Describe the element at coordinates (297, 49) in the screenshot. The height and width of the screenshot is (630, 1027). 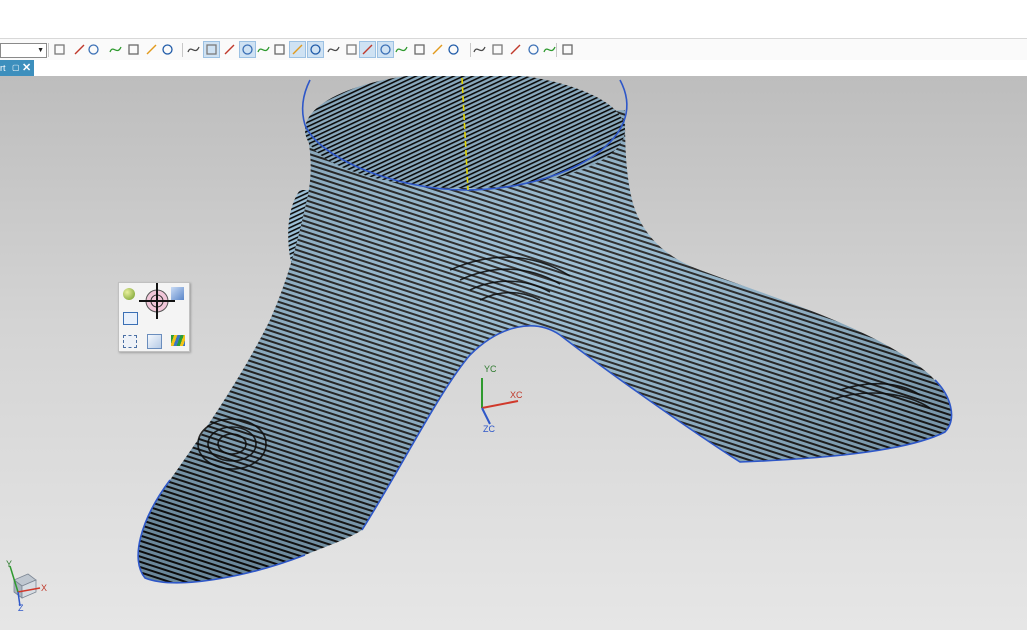
I see `sketch-icon` at that location.